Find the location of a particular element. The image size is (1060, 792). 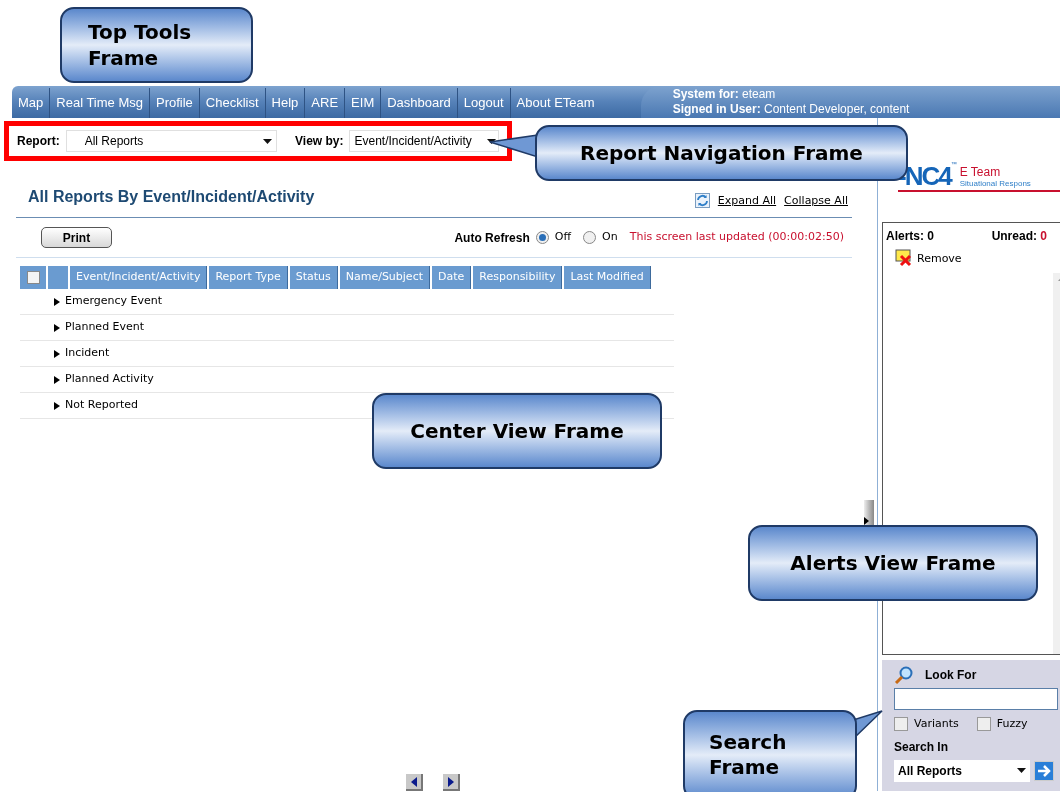

group-row-label: Planned Event is located at coordinates (105, 327).